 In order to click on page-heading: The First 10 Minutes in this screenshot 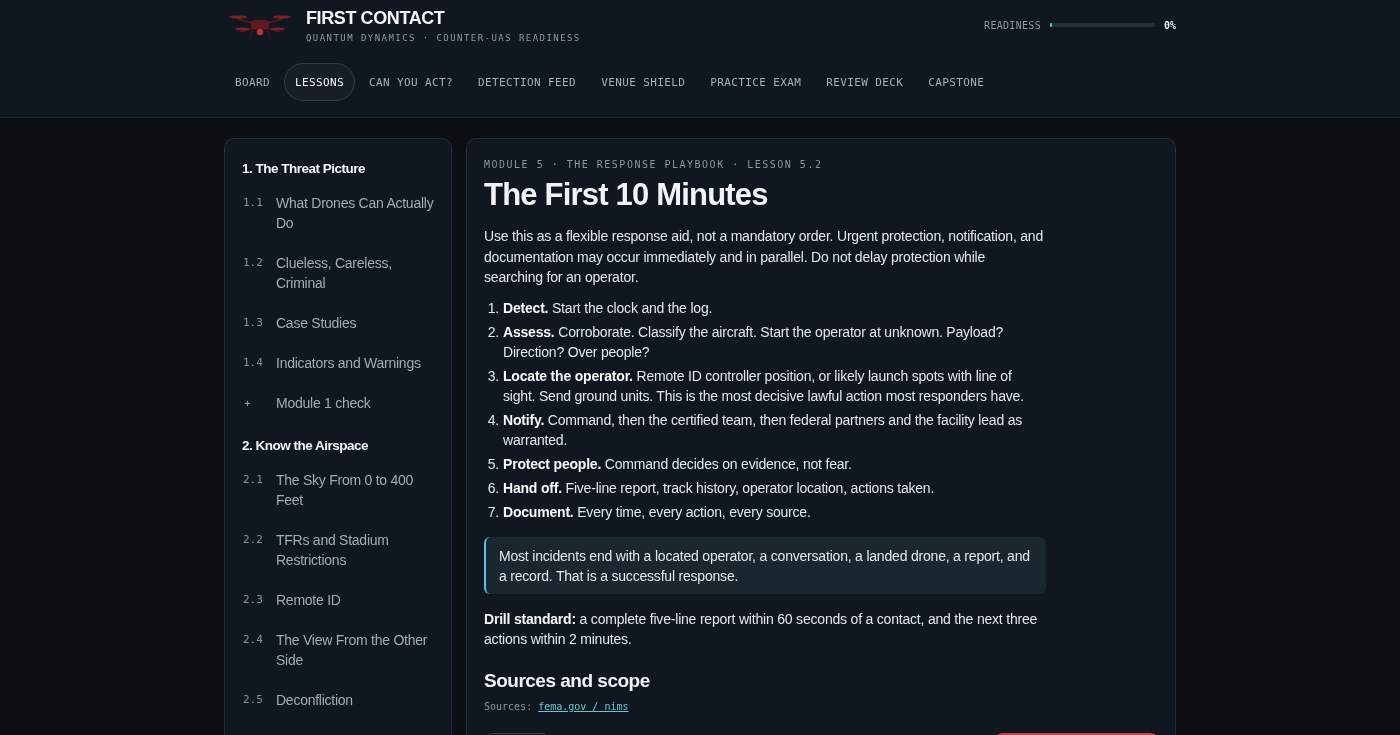, I will do `click(626, 195)`.